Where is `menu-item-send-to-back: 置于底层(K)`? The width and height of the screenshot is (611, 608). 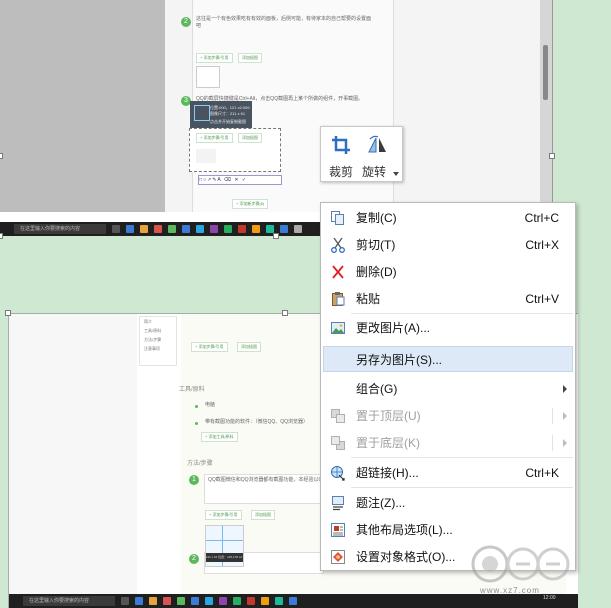 menu-item-send-to-back: 置于底层(K) is located at coordinates (448, 443).